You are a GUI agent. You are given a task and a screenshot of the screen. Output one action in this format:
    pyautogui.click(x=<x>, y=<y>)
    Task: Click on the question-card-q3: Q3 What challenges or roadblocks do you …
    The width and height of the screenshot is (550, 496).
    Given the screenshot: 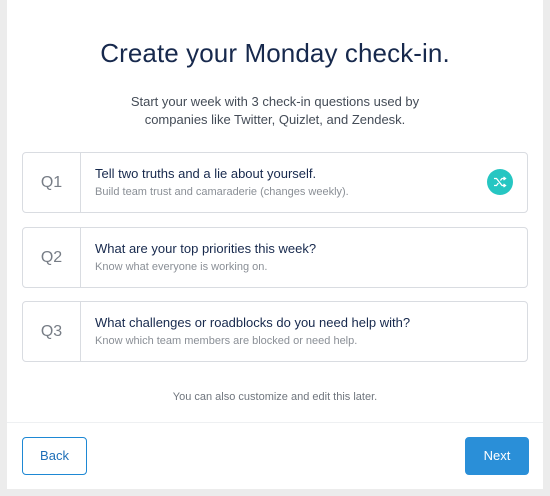 What is the action you would take?
    pyautogui.click(x=275, y=331)
    